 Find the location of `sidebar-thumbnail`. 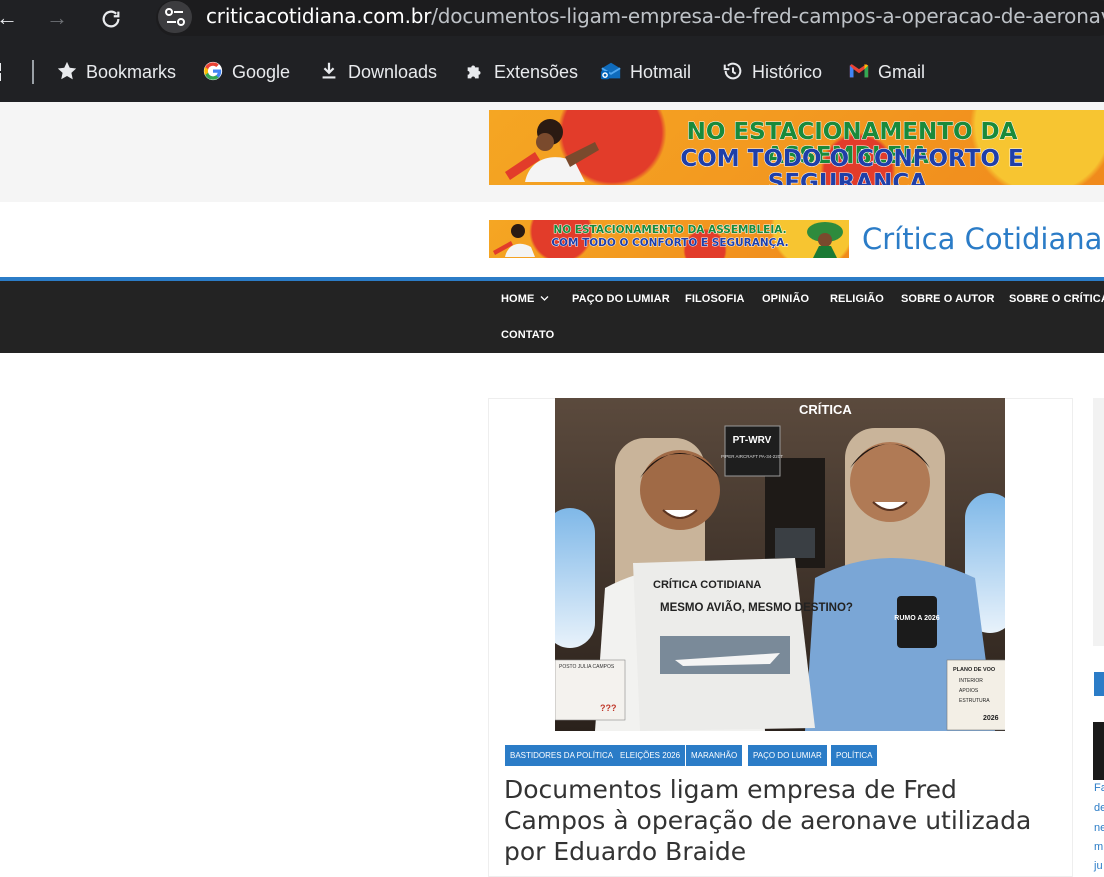

sidebar-thumbnail is located at coordinates (1098, 751).